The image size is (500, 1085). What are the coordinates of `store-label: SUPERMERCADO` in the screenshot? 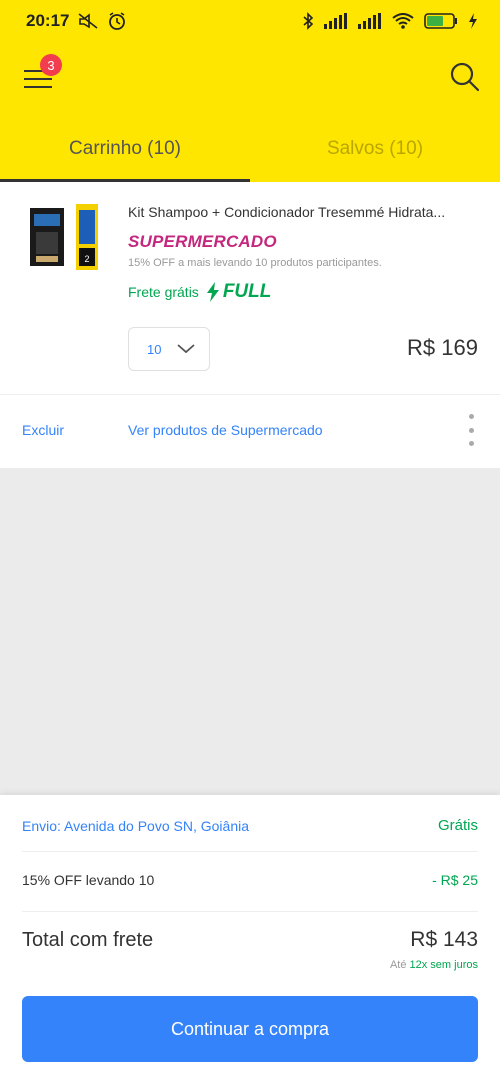 It's located at (202, 241).